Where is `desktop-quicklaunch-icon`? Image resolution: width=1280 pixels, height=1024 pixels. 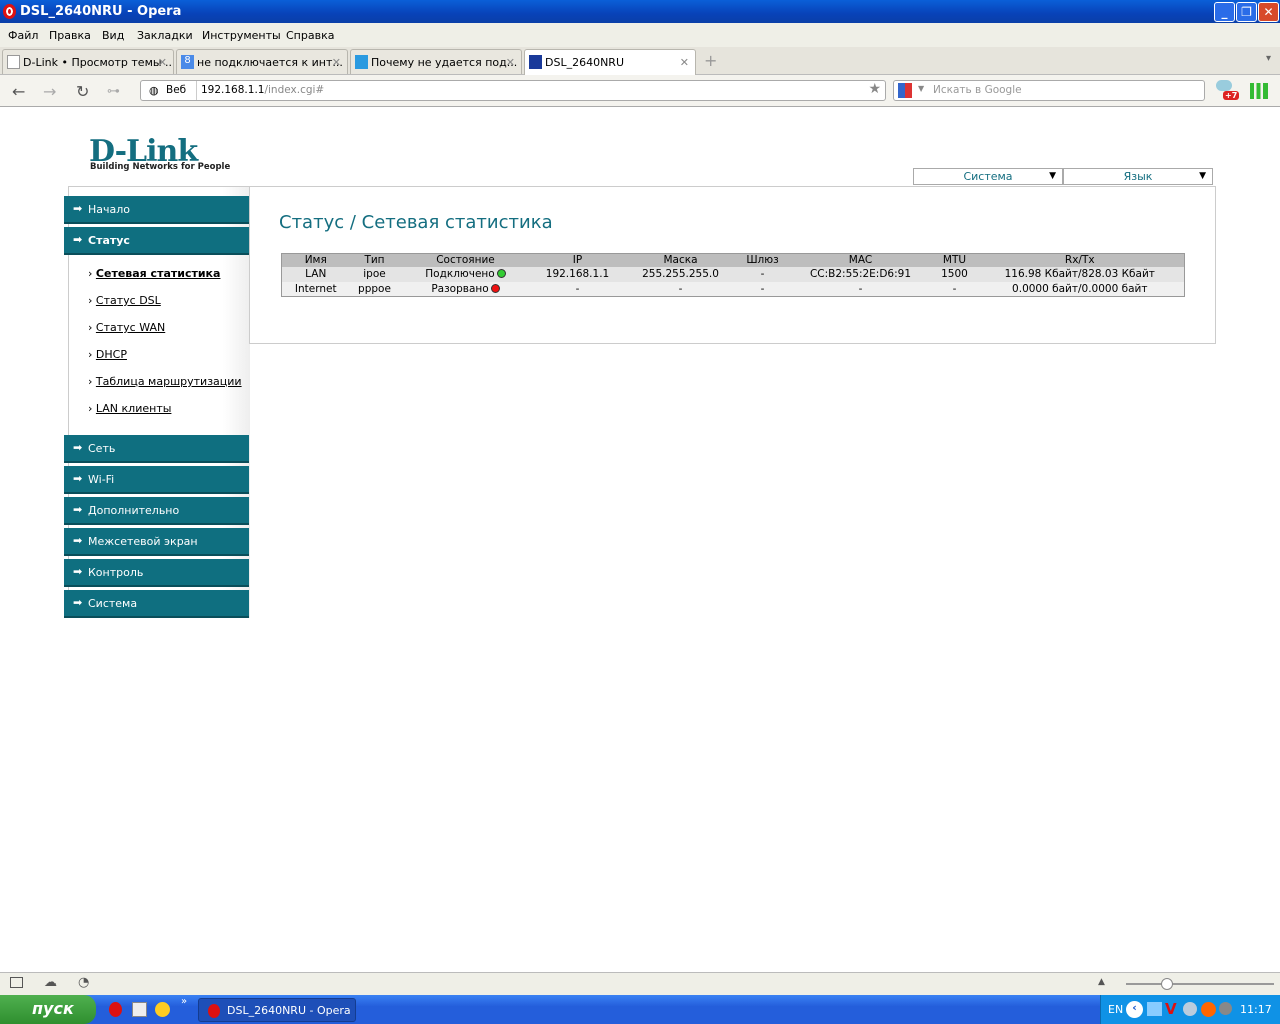 desktop-quicklaunch-icon is located at coordinates (139, 1009).